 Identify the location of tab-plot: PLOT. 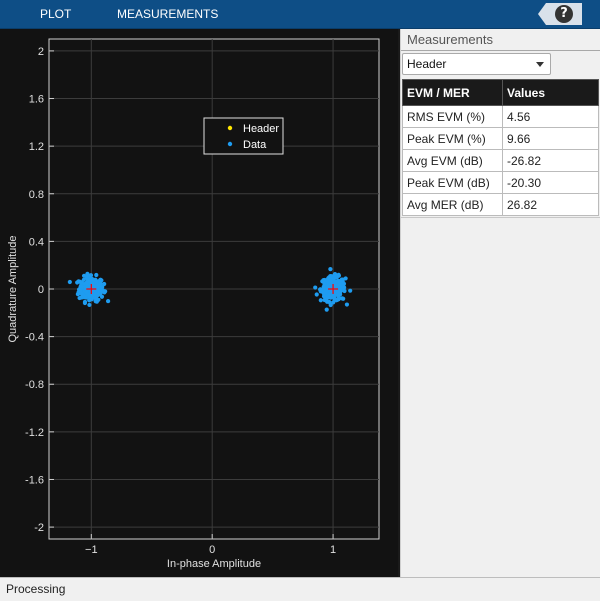
(55, 14).